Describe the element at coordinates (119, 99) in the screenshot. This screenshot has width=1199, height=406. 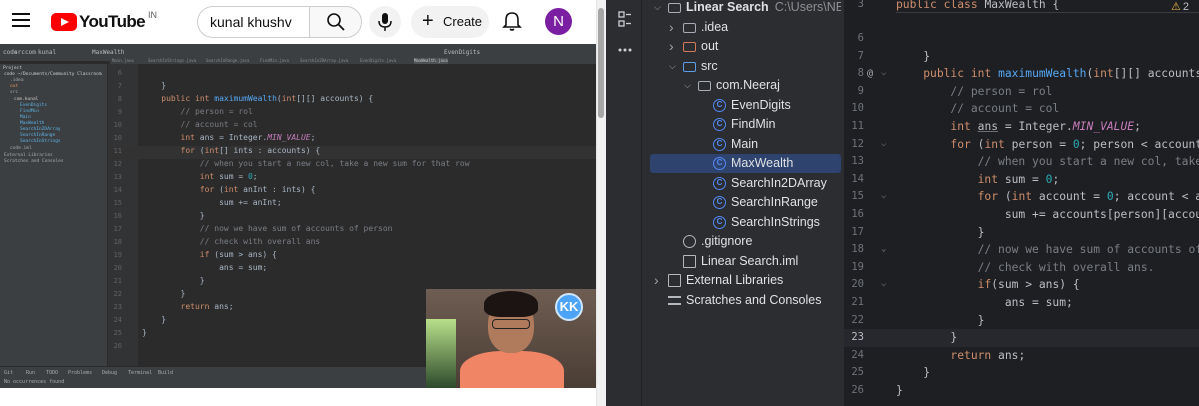
I see `video-line-number: 8` at that location.